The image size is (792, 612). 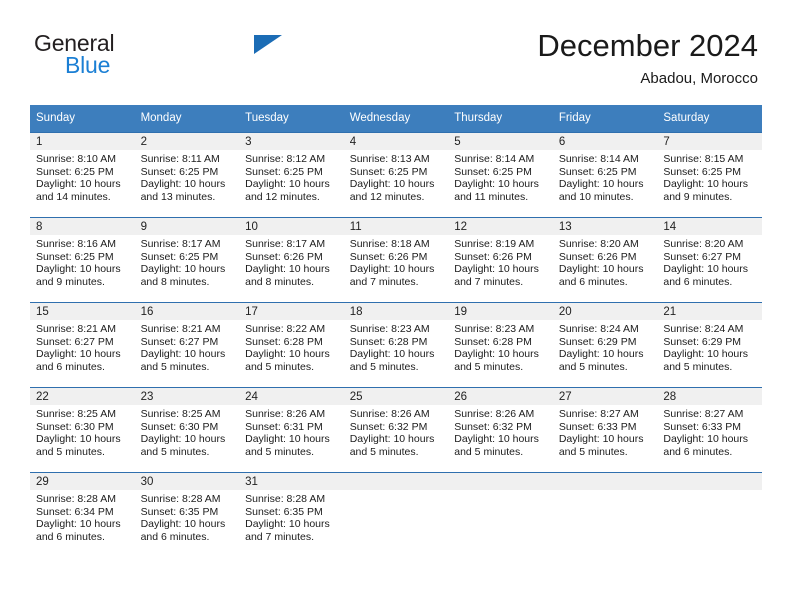 I want to click on sunset-text: Sunset: 6:29 PM, so click(x=702, y=341).